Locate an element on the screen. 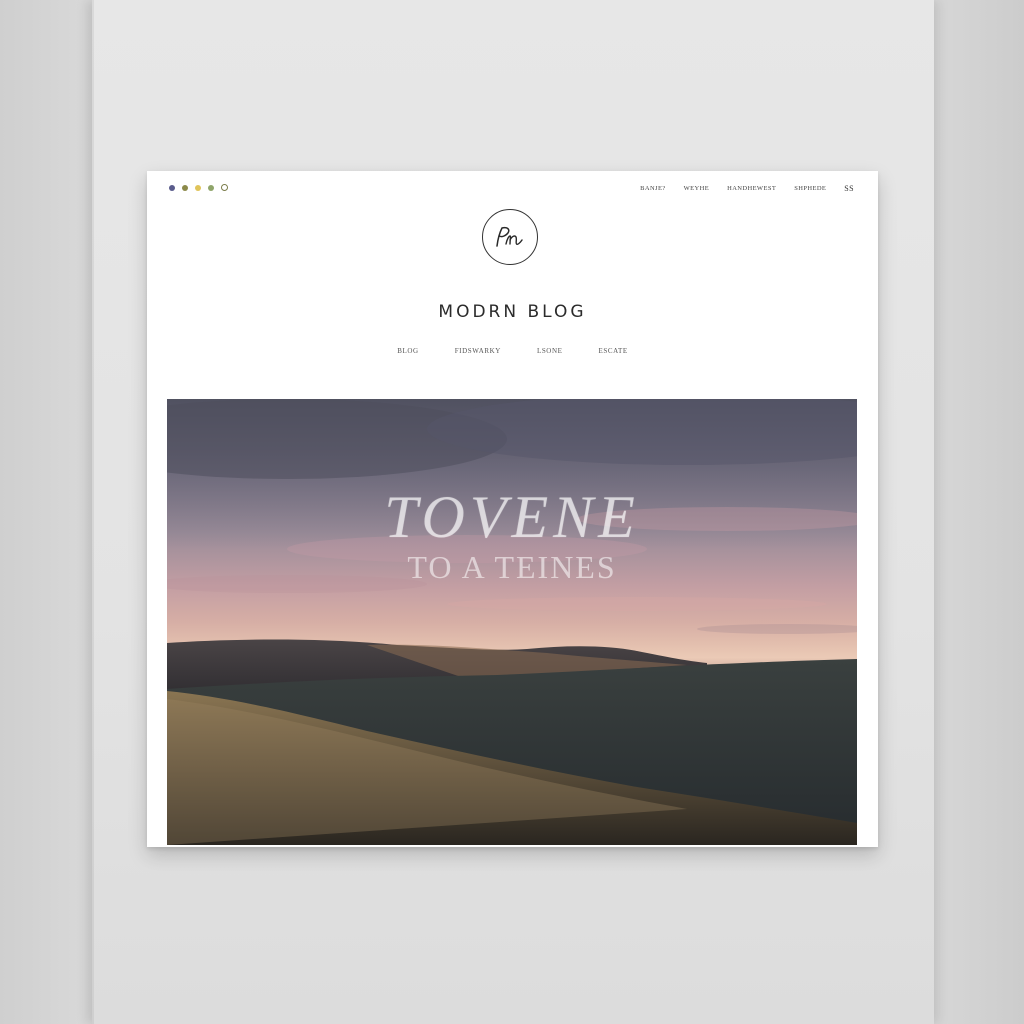  hero-subtitle: TO A TEINES is located at coordinates (512, 567).